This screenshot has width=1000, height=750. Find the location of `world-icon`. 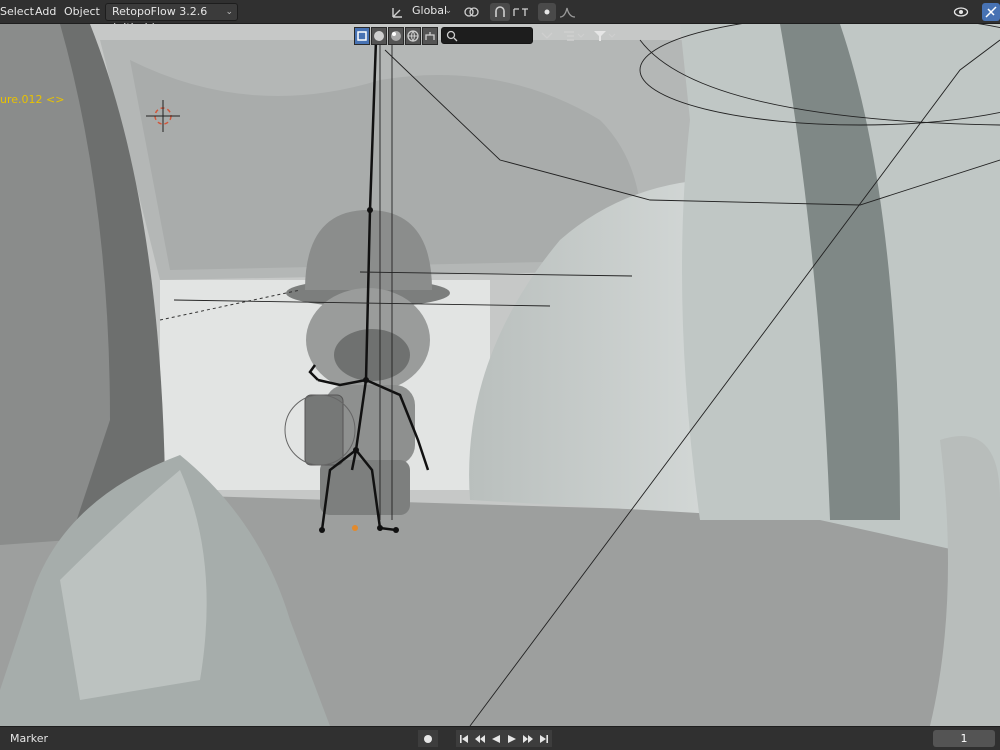

world-icon is located at coordinates (413, 36).